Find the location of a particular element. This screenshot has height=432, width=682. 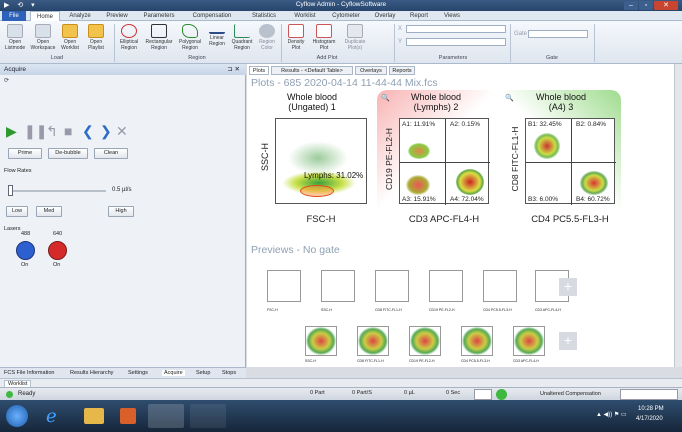

rectangle-region-icon is located at coordinates (159, 31).